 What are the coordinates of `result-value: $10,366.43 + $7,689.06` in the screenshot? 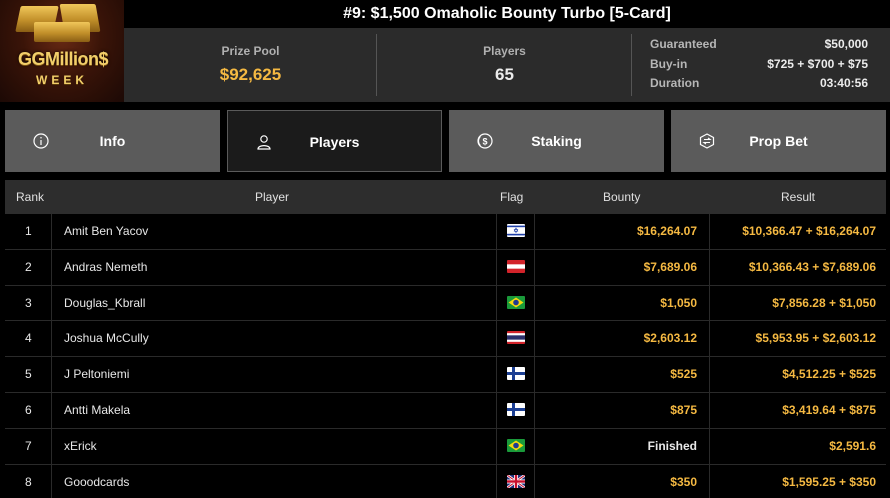 It's located at (797, 267).